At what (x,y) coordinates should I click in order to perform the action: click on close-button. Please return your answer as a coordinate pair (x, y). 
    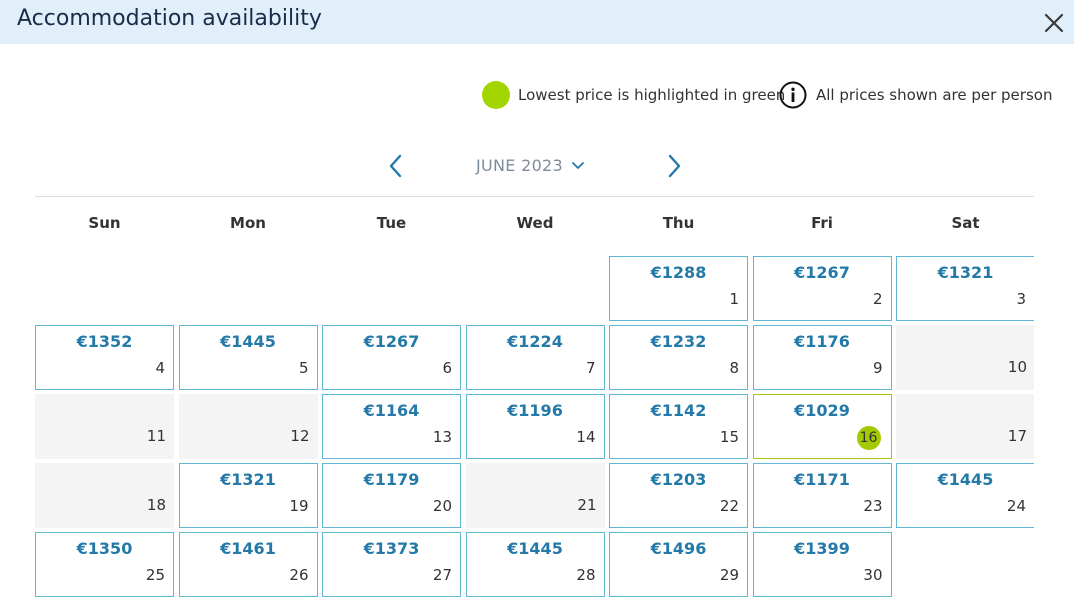
    Looking at the image, I should click on (1054, 23).